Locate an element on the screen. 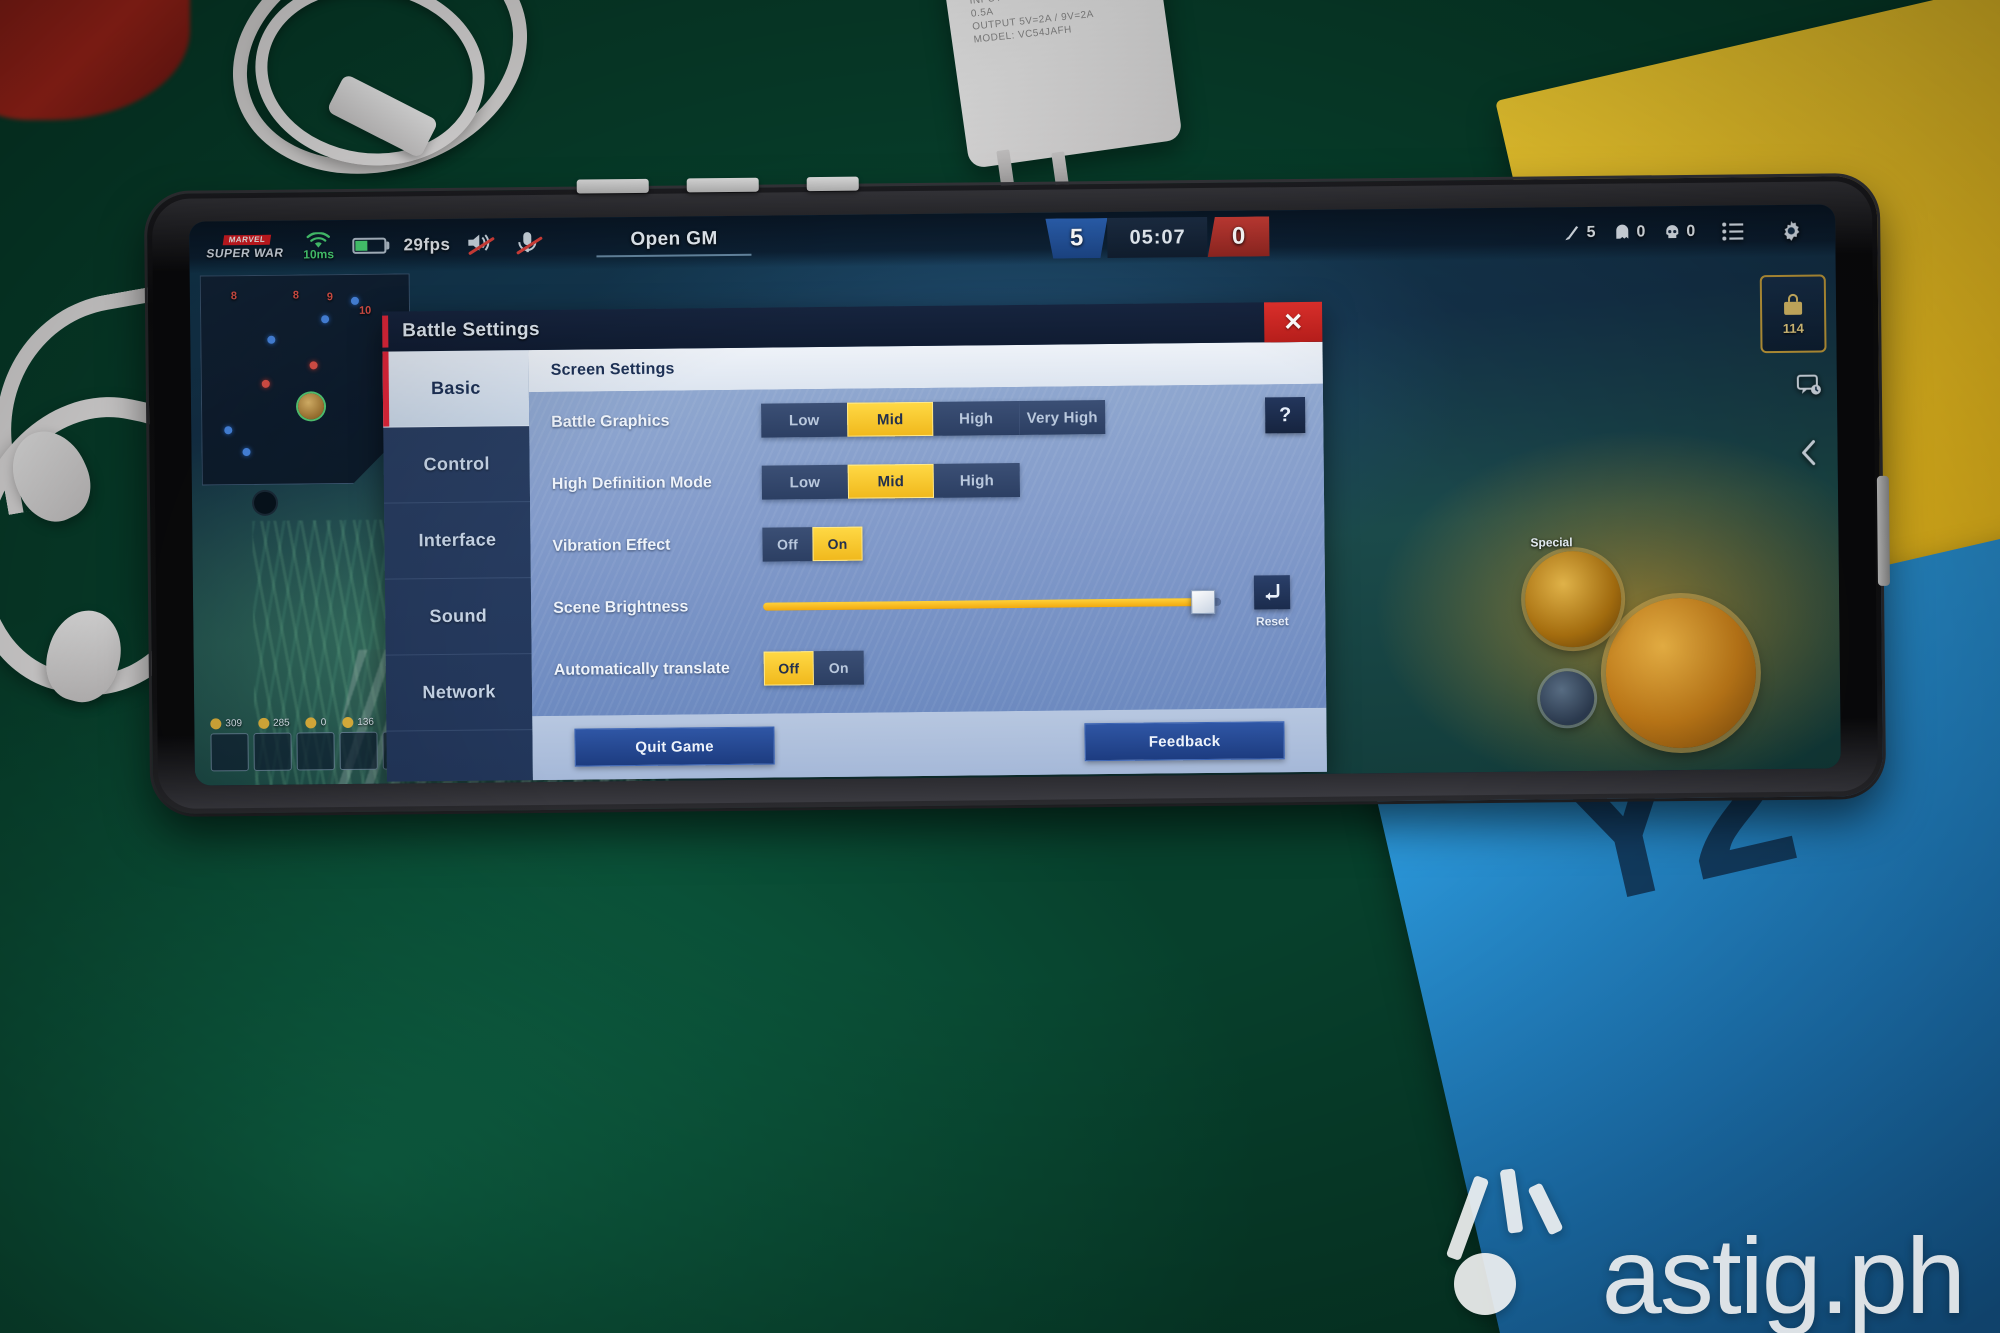 The width and height of the screenshot is (2000, 1333). volume-up-button is located at coordinates (722, 185).